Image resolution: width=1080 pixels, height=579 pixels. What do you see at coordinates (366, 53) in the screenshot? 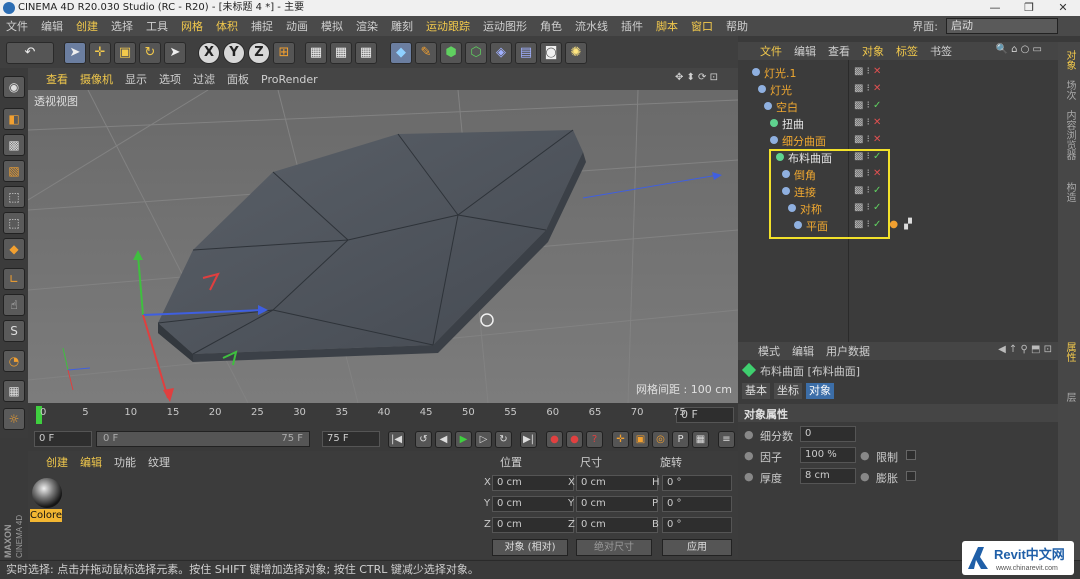
I see `edit-render-settings-icon: ▦` at bounding box center [366, 53].